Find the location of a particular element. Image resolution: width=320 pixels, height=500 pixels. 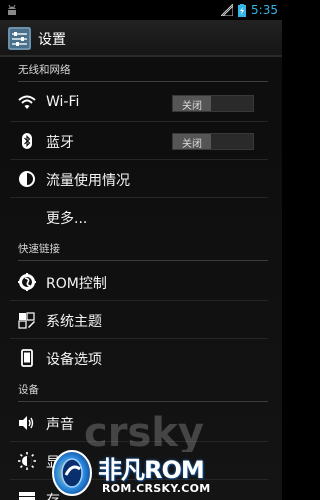

setting-item-rom-control: ROM控制 is located at coordinates (139, 282).